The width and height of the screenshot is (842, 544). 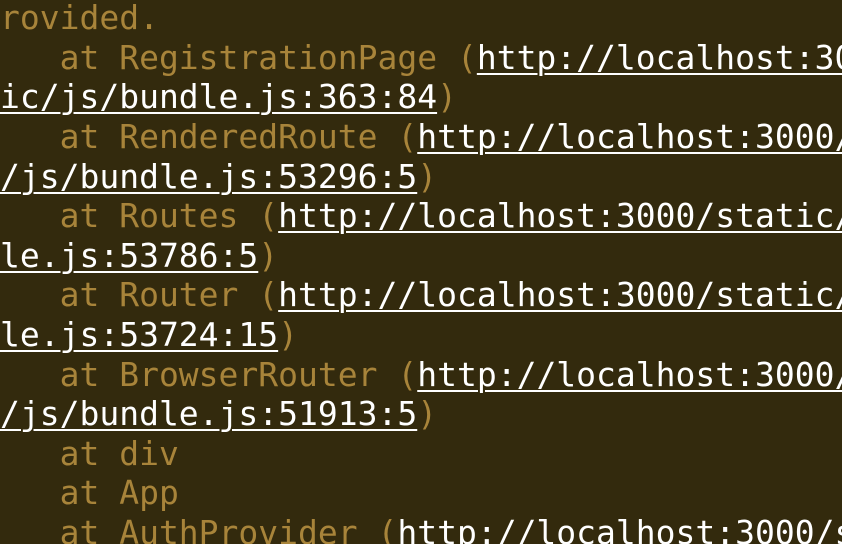 What do you see at coordinates (129, 255) in the screenshot?
I see `source-link: le.js:53786:5` at bounding box center [129, 255].